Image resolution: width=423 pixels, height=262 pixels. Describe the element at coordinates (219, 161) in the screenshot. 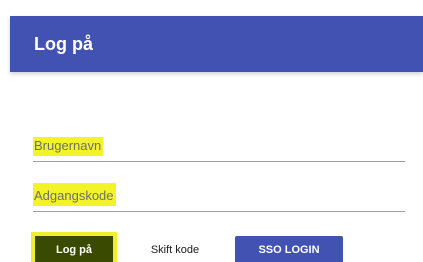

I see `username-underline` at that location.